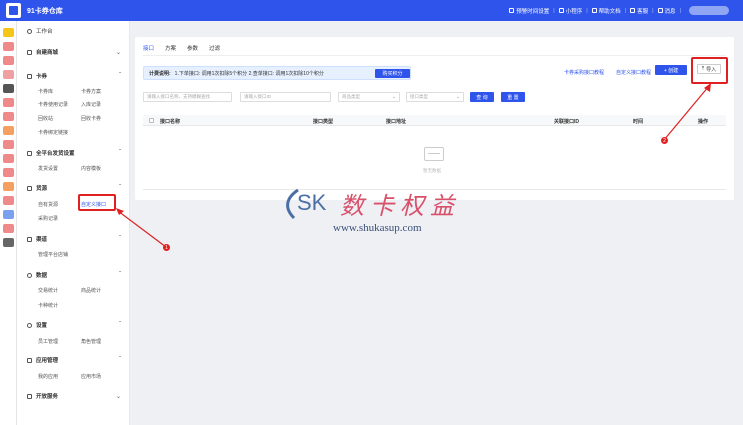 This screenshot has height=425, width=743. I want to click on step-marker-1: 1, so click(166, 247).